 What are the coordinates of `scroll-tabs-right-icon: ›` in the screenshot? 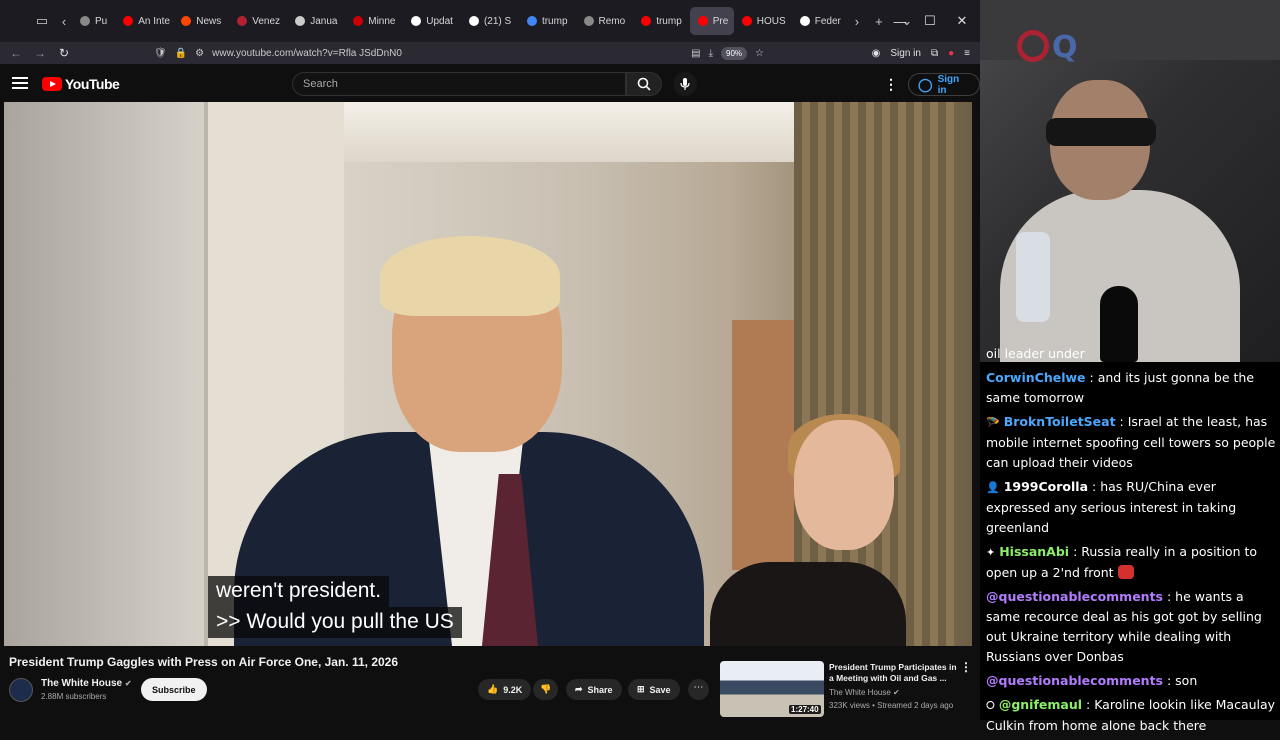 It's located at (857, 21).